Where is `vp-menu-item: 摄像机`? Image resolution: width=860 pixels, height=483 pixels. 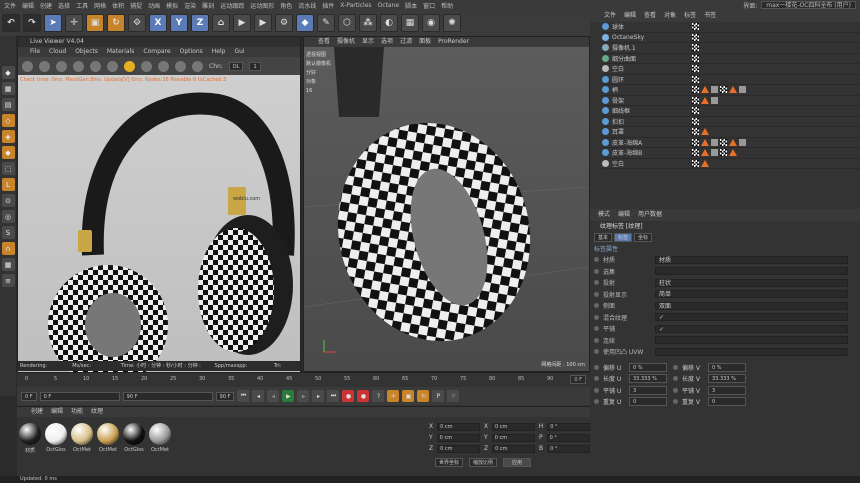
vp-menu-item: 摄像机 is located at coordinates (346, 42).